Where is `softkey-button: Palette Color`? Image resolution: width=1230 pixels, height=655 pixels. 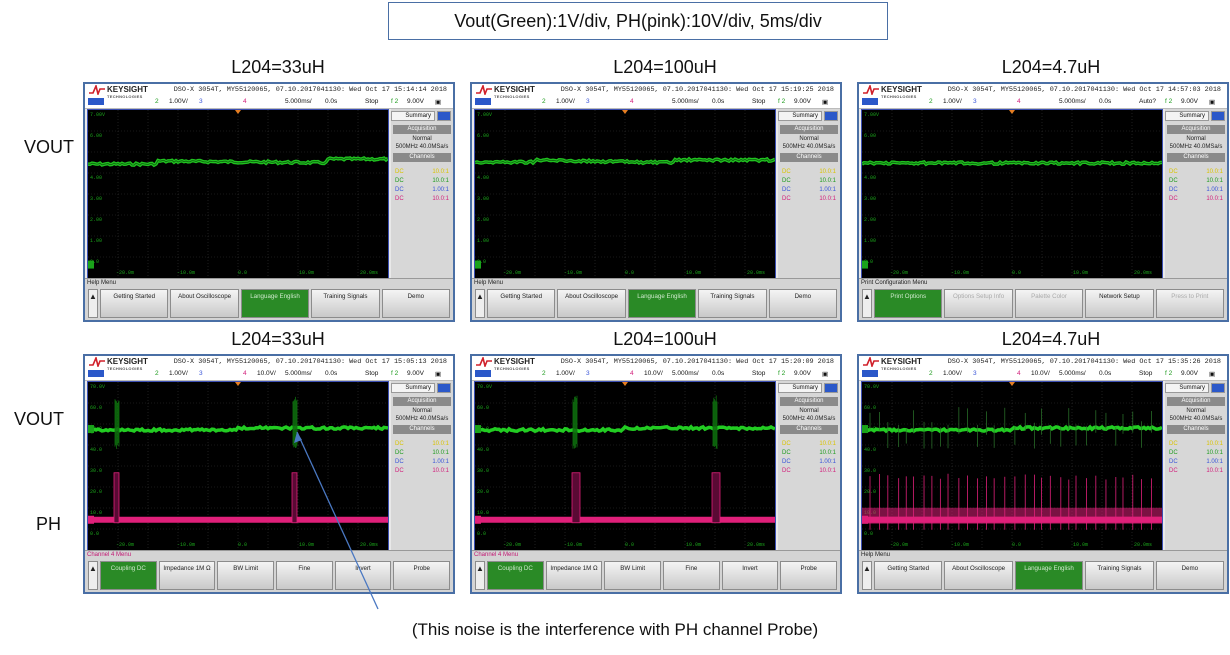 softkey-button: Palette Color is located at coordinates (1049, 303).